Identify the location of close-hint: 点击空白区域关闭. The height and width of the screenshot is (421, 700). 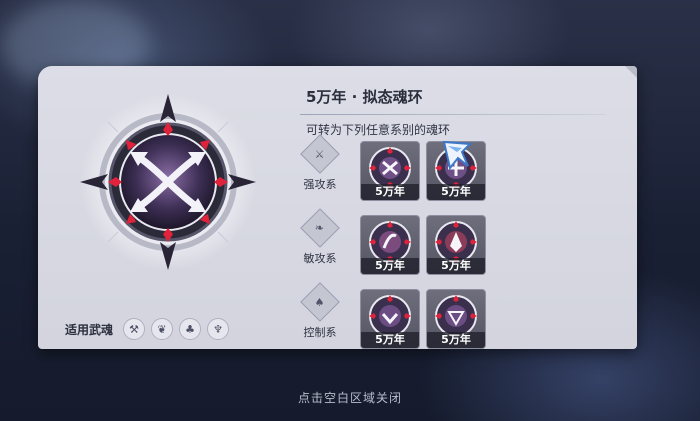
(350, 397).